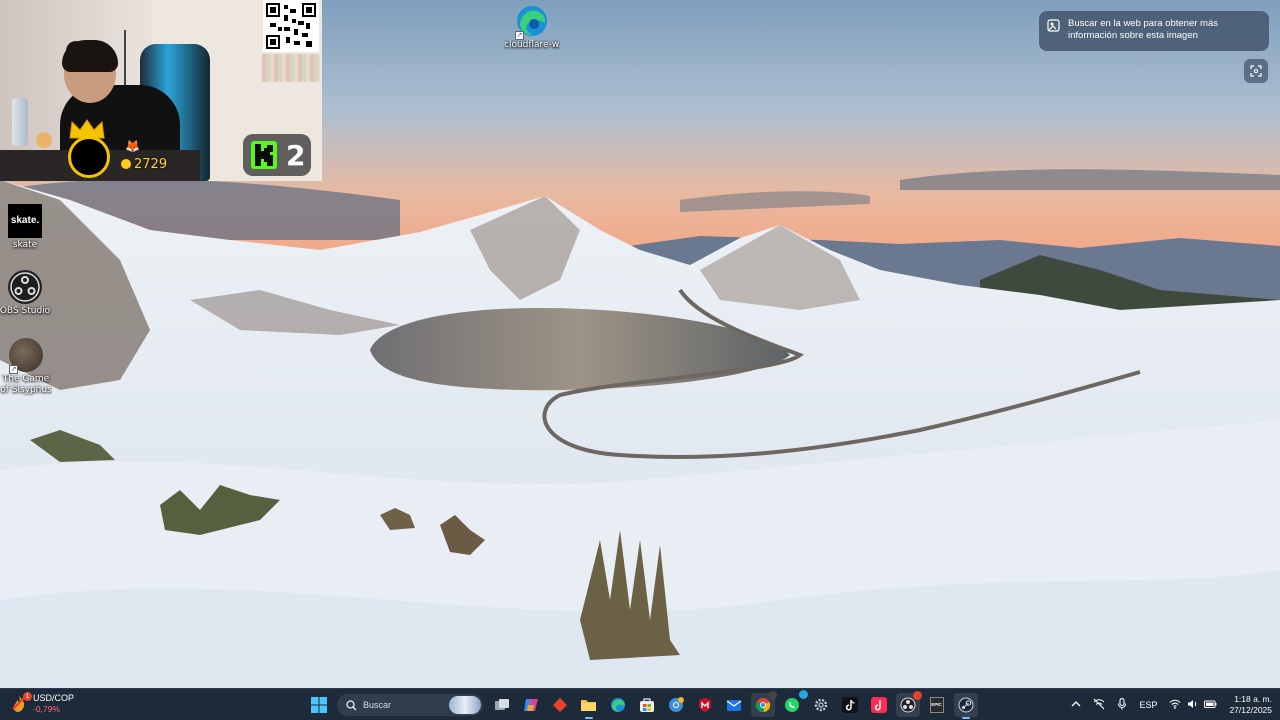  I want to click on task-view-icon, so click(501, 704).